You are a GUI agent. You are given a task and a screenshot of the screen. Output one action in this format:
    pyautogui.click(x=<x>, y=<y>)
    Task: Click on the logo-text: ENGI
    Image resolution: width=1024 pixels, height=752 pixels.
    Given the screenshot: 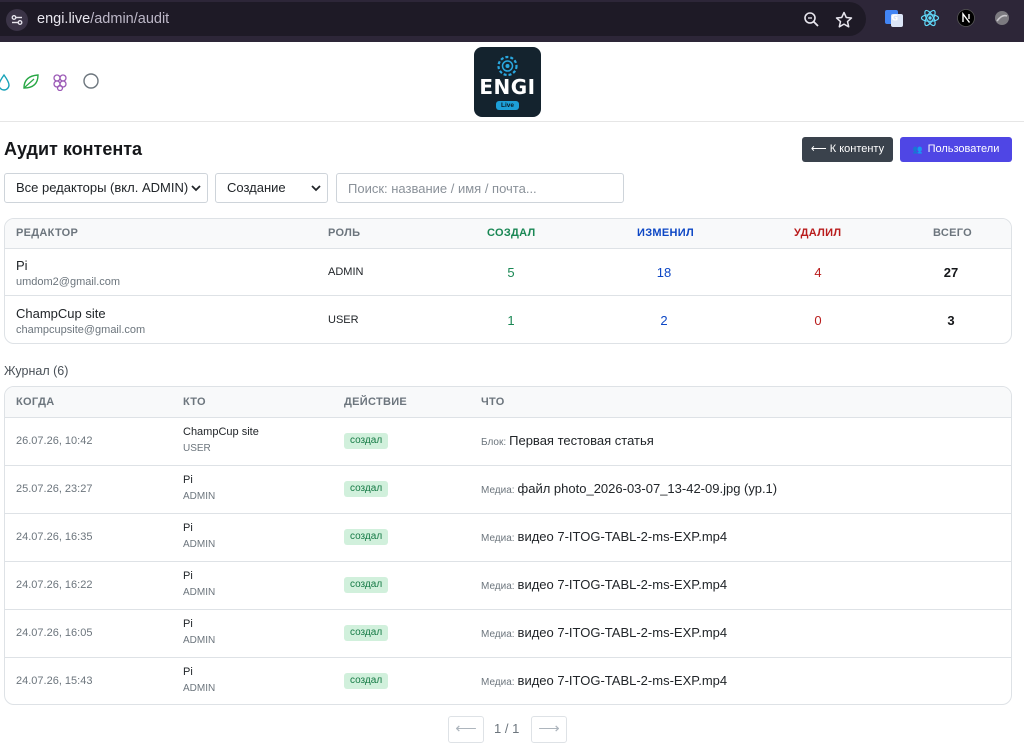 What is the action you would take?
    pyautogui.click(x=507, y=87)
    